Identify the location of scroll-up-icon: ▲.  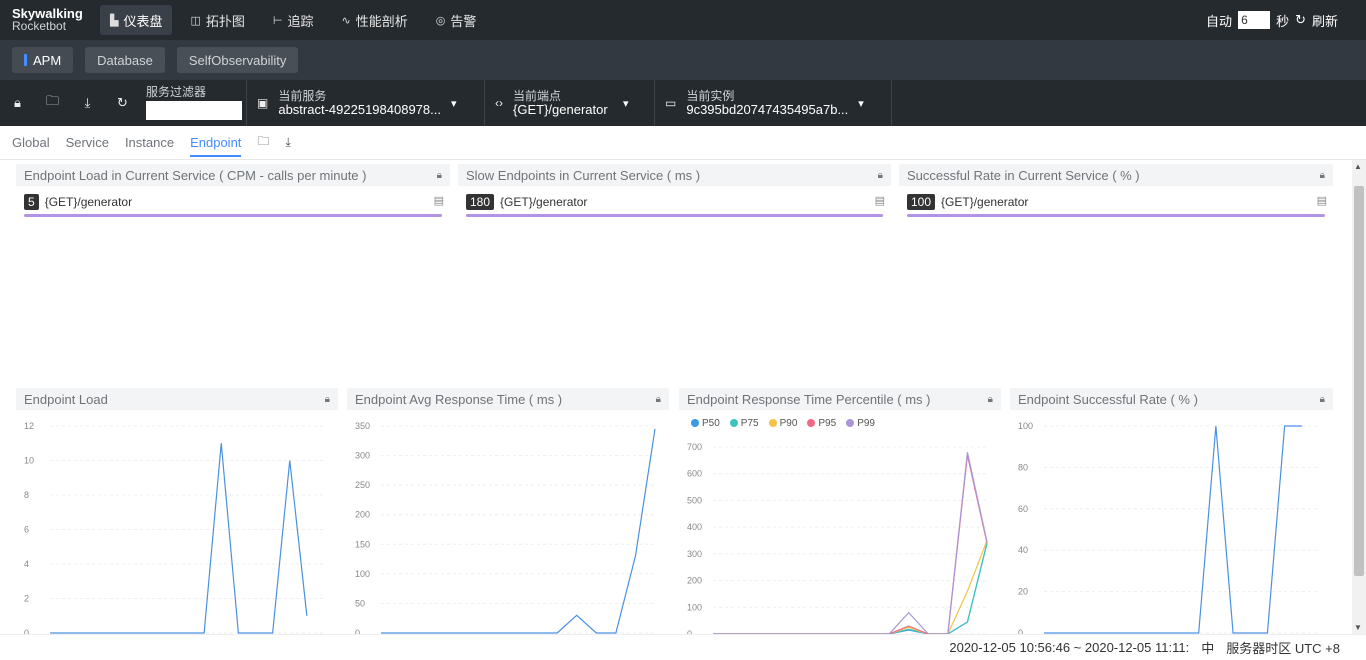
(1358, 166).